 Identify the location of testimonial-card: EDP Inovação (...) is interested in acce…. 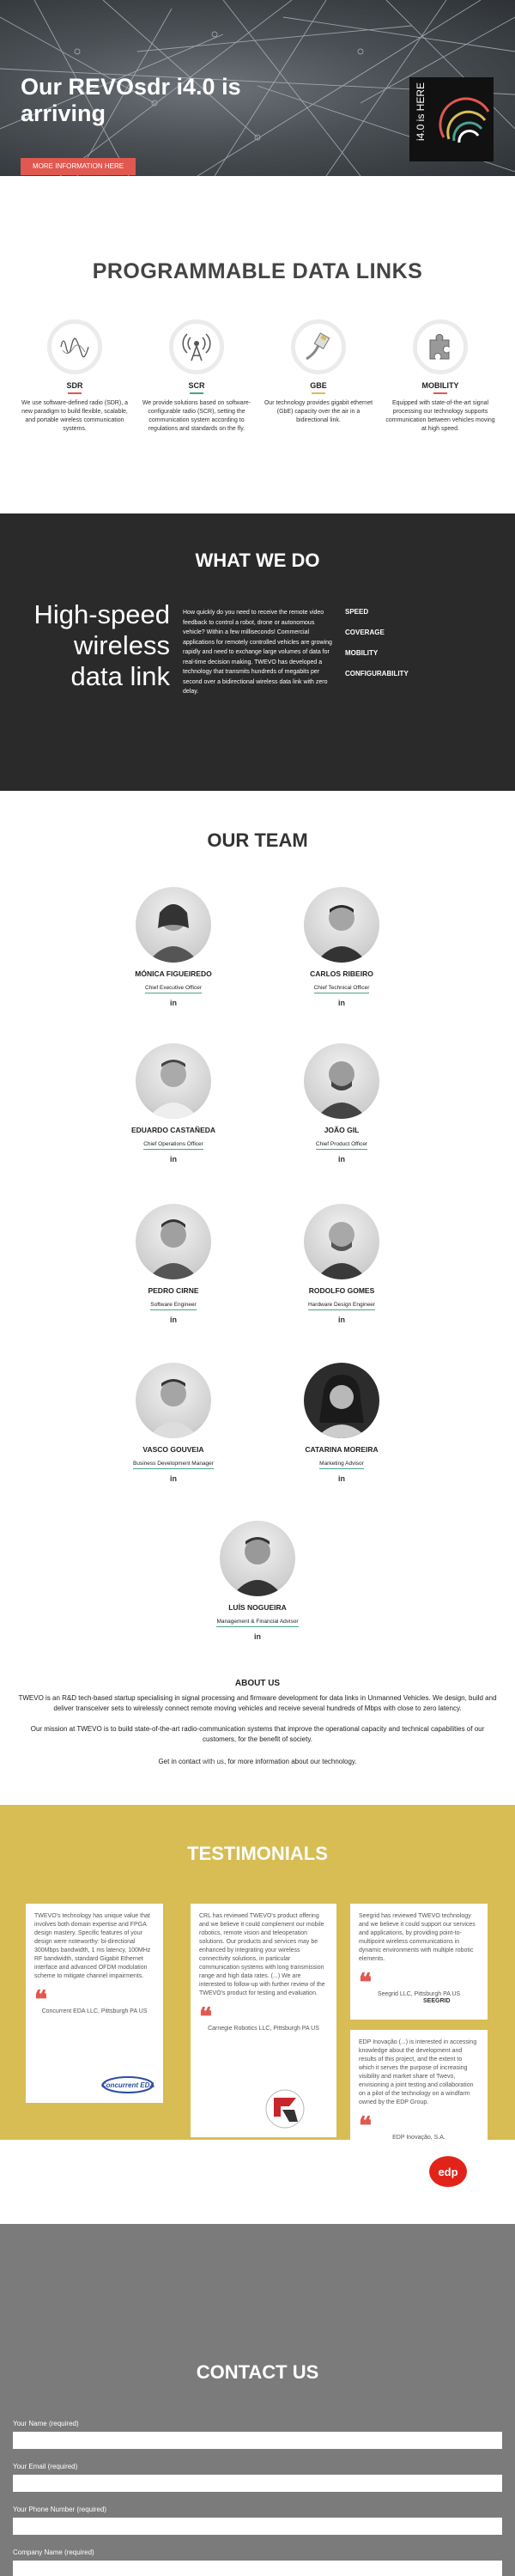
(419, 2112).